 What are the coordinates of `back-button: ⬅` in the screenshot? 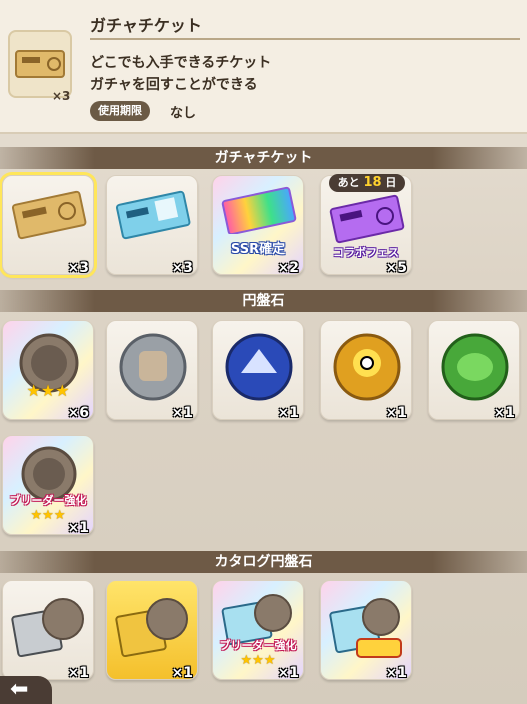 It's located at (26, 690).